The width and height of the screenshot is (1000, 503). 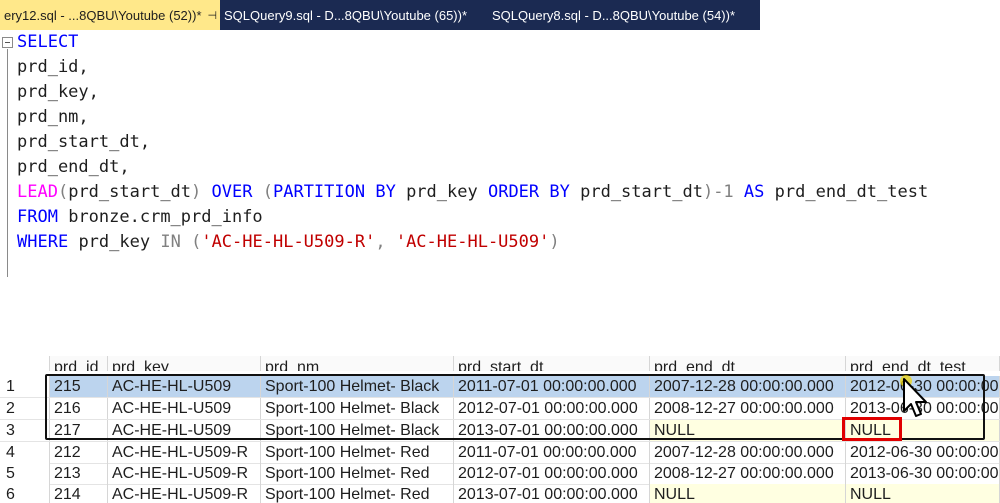 What do you see at coordinates (528, 192) in the screenshot?
I see `keyword-order-by: ORDER BY` at bounding box center [528, 192].